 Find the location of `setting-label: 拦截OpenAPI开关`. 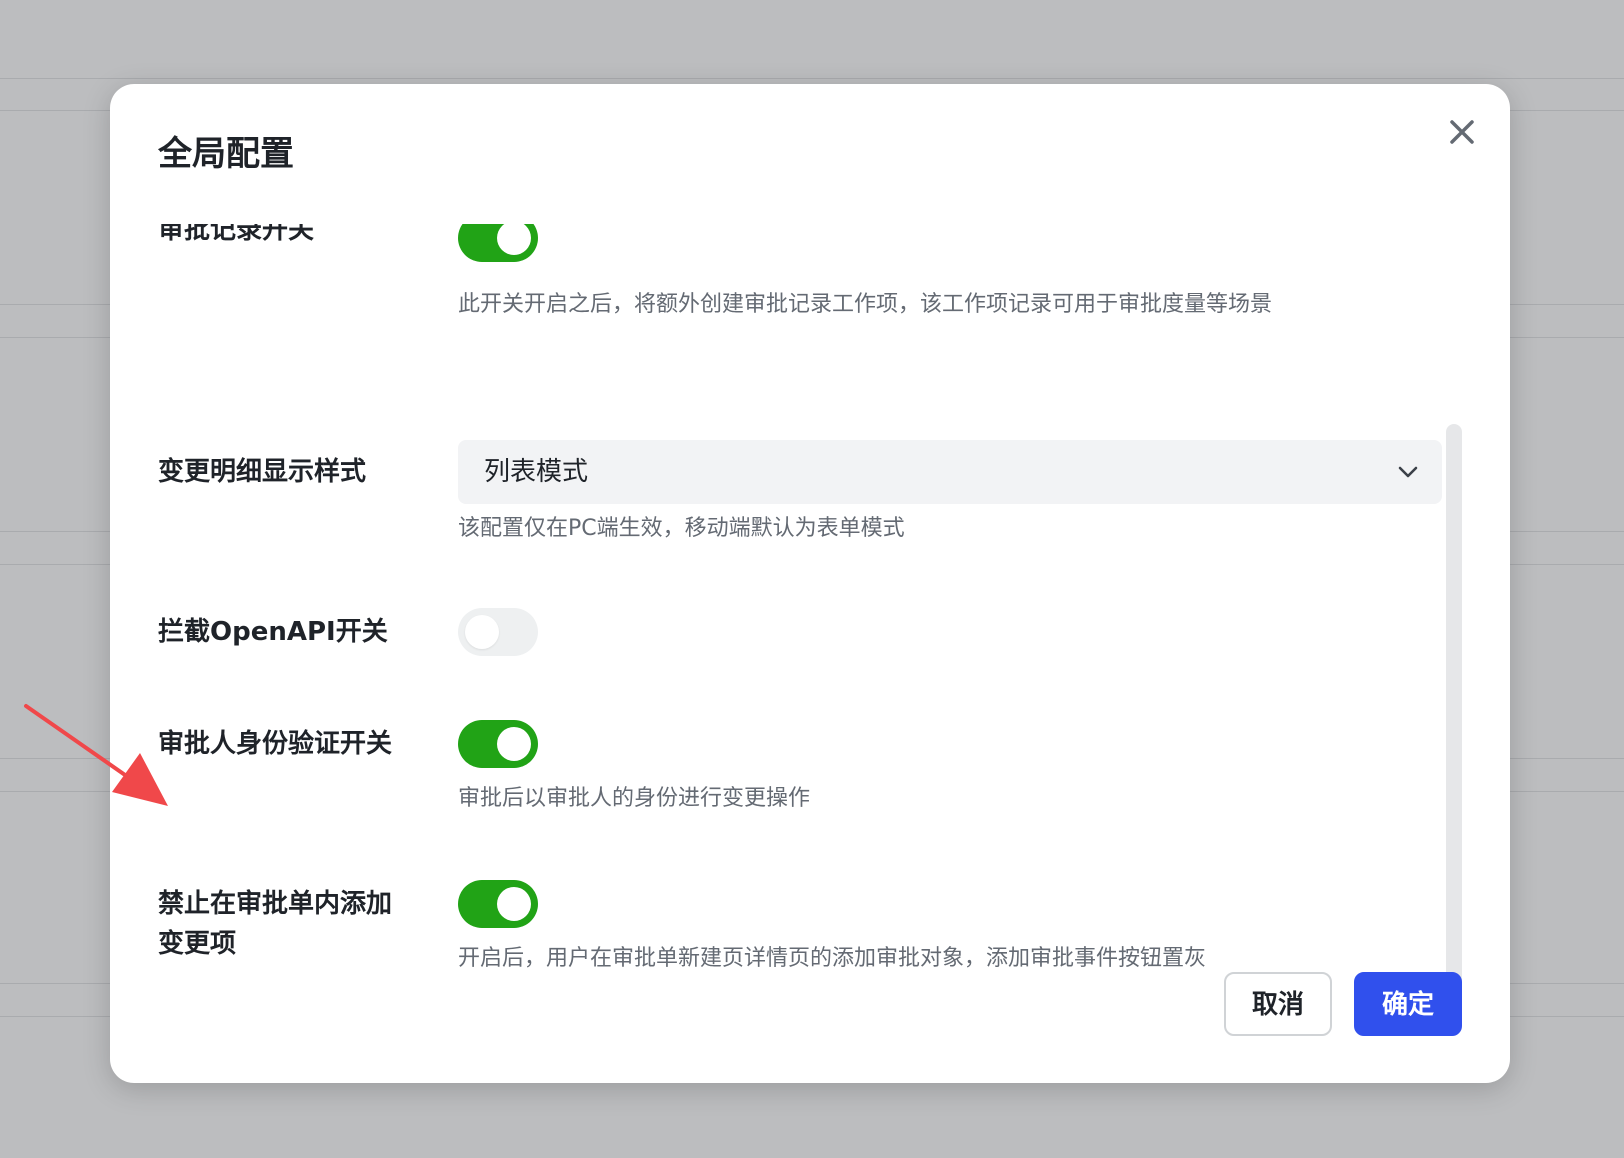

setting-label: 拦截OpenAPI开关 is located at coordinates (273, 632).